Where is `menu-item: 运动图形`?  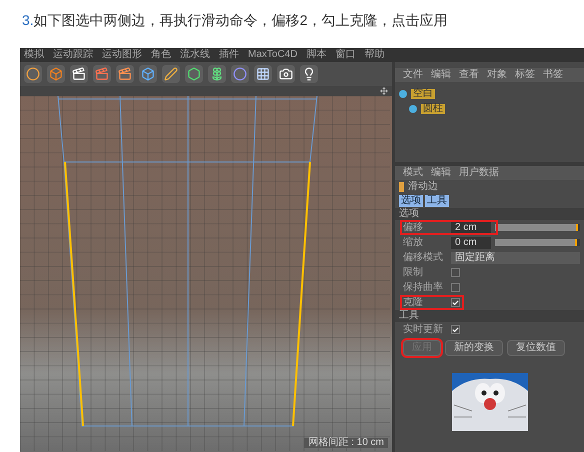
menu-item: 运动图形 is located at coordinates (122, 55).